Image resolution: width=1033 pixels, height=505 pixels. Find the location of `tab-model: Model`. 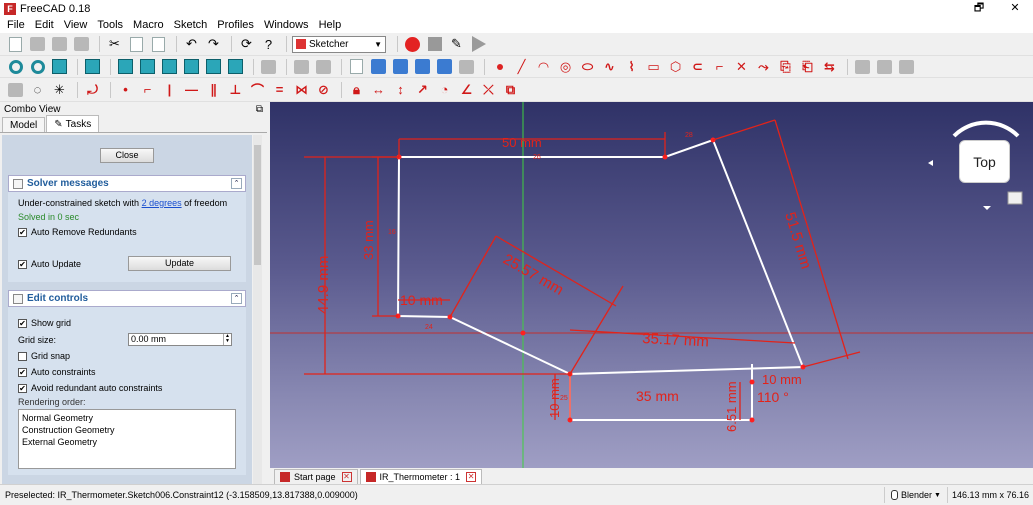

tab-model: Model is located at coordinates (24, 124).